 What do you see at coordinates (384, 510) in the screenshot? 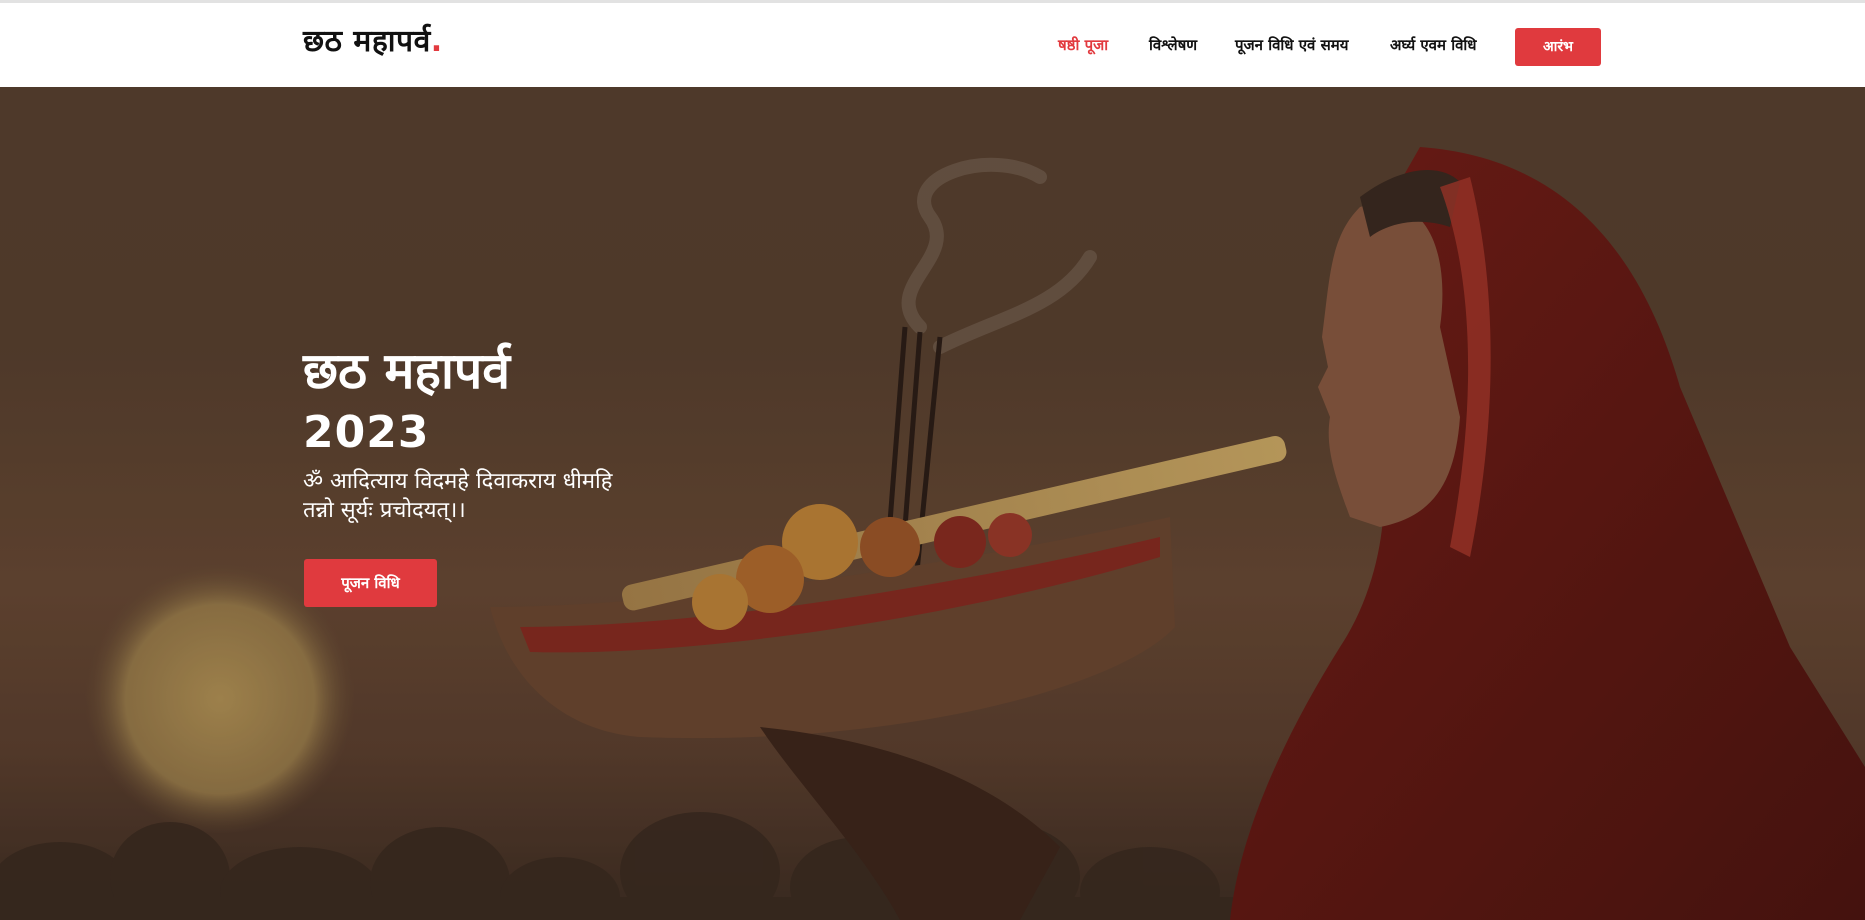
I see `mantra-line-2: तन्नो सूर्यः प्रचोदयत्।।` at bounding box center [384, 510].